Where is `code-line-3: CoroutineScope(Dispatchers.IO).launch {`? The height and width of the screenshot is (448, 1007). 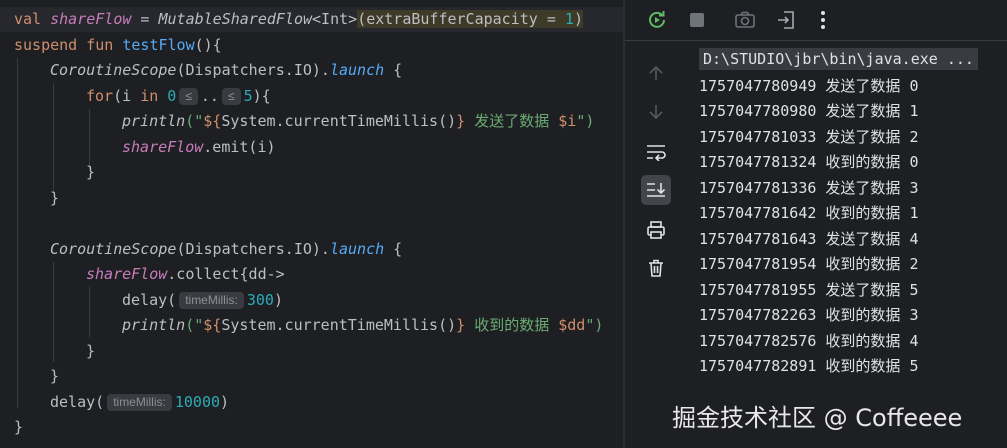
code-line-3: CoroutineScope(Dispatchers.IO).launch { is located at coordinates (226, 70).